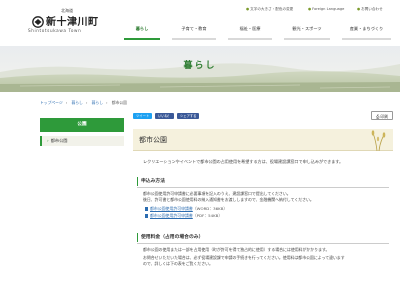  I want to click on page-title: 都市公園, so click(153, 140).